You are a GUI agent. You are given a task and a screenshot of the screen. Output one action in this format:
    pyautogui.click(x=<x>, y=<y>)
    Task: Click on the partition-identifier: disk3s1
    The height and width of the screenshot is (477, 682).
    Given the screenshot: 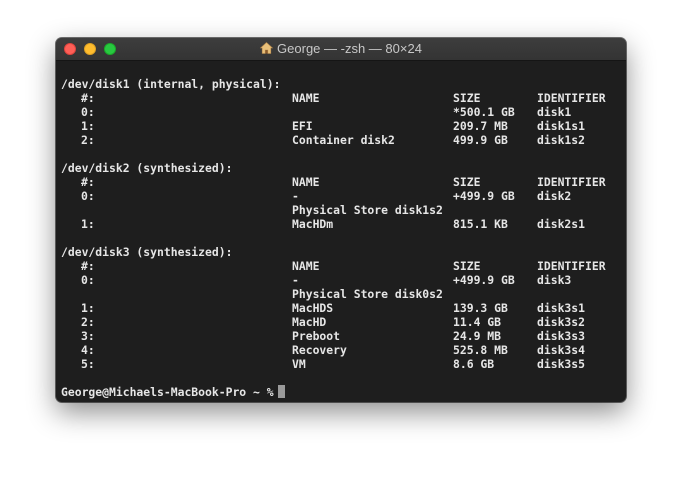 What is the action you would take?
    pyautogui.click(x=561, y=308)
    